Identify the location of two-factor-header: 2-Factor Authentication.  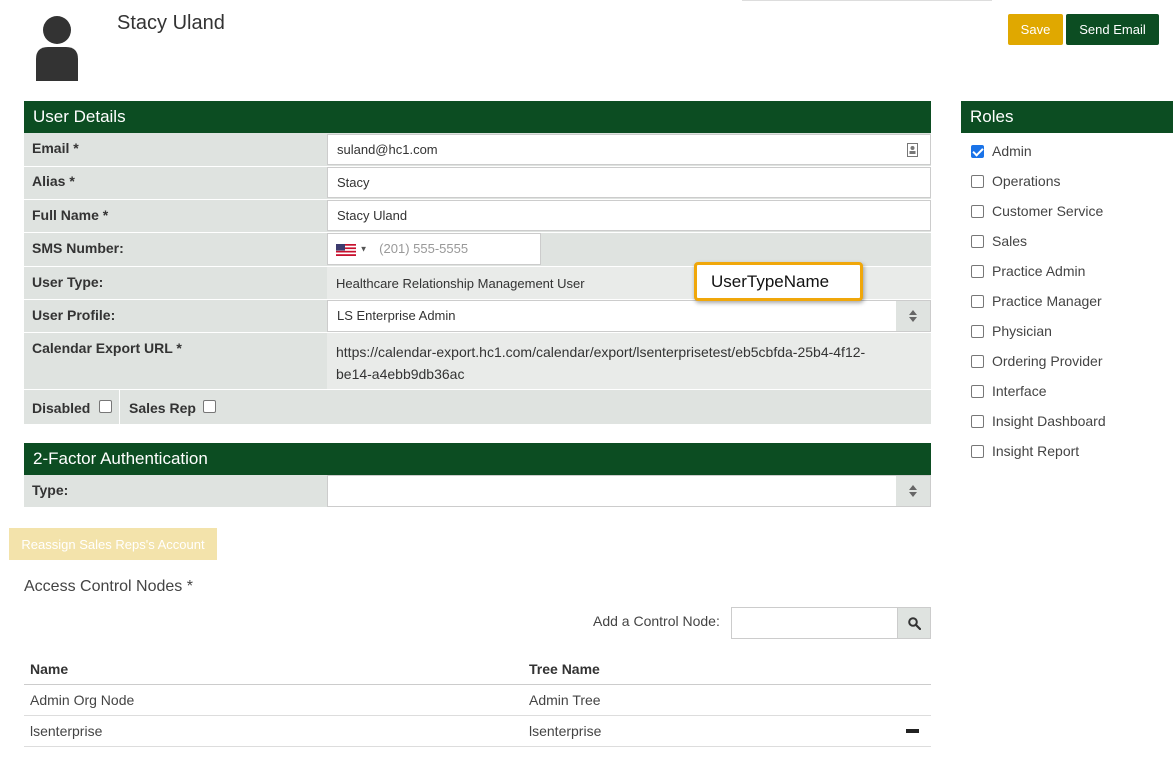
(477, 459).